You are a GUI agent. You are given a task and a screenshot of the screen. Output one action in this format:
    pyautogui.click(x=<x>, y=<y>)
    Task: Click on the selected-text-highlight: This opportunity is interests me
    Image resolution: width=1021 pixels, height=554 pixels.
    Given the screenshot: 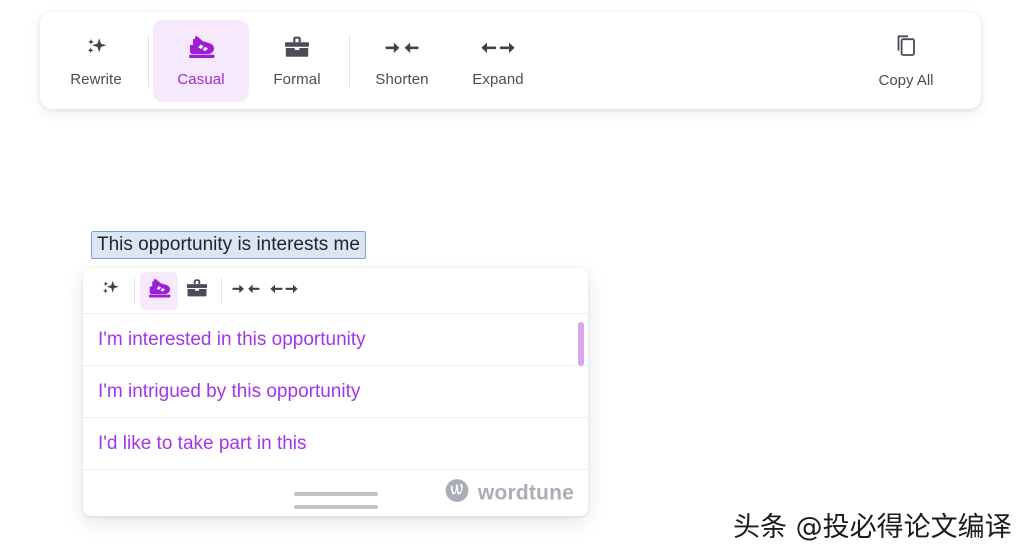 What is the action you would take?
    pyautogui.click(x=228, y=245)
    